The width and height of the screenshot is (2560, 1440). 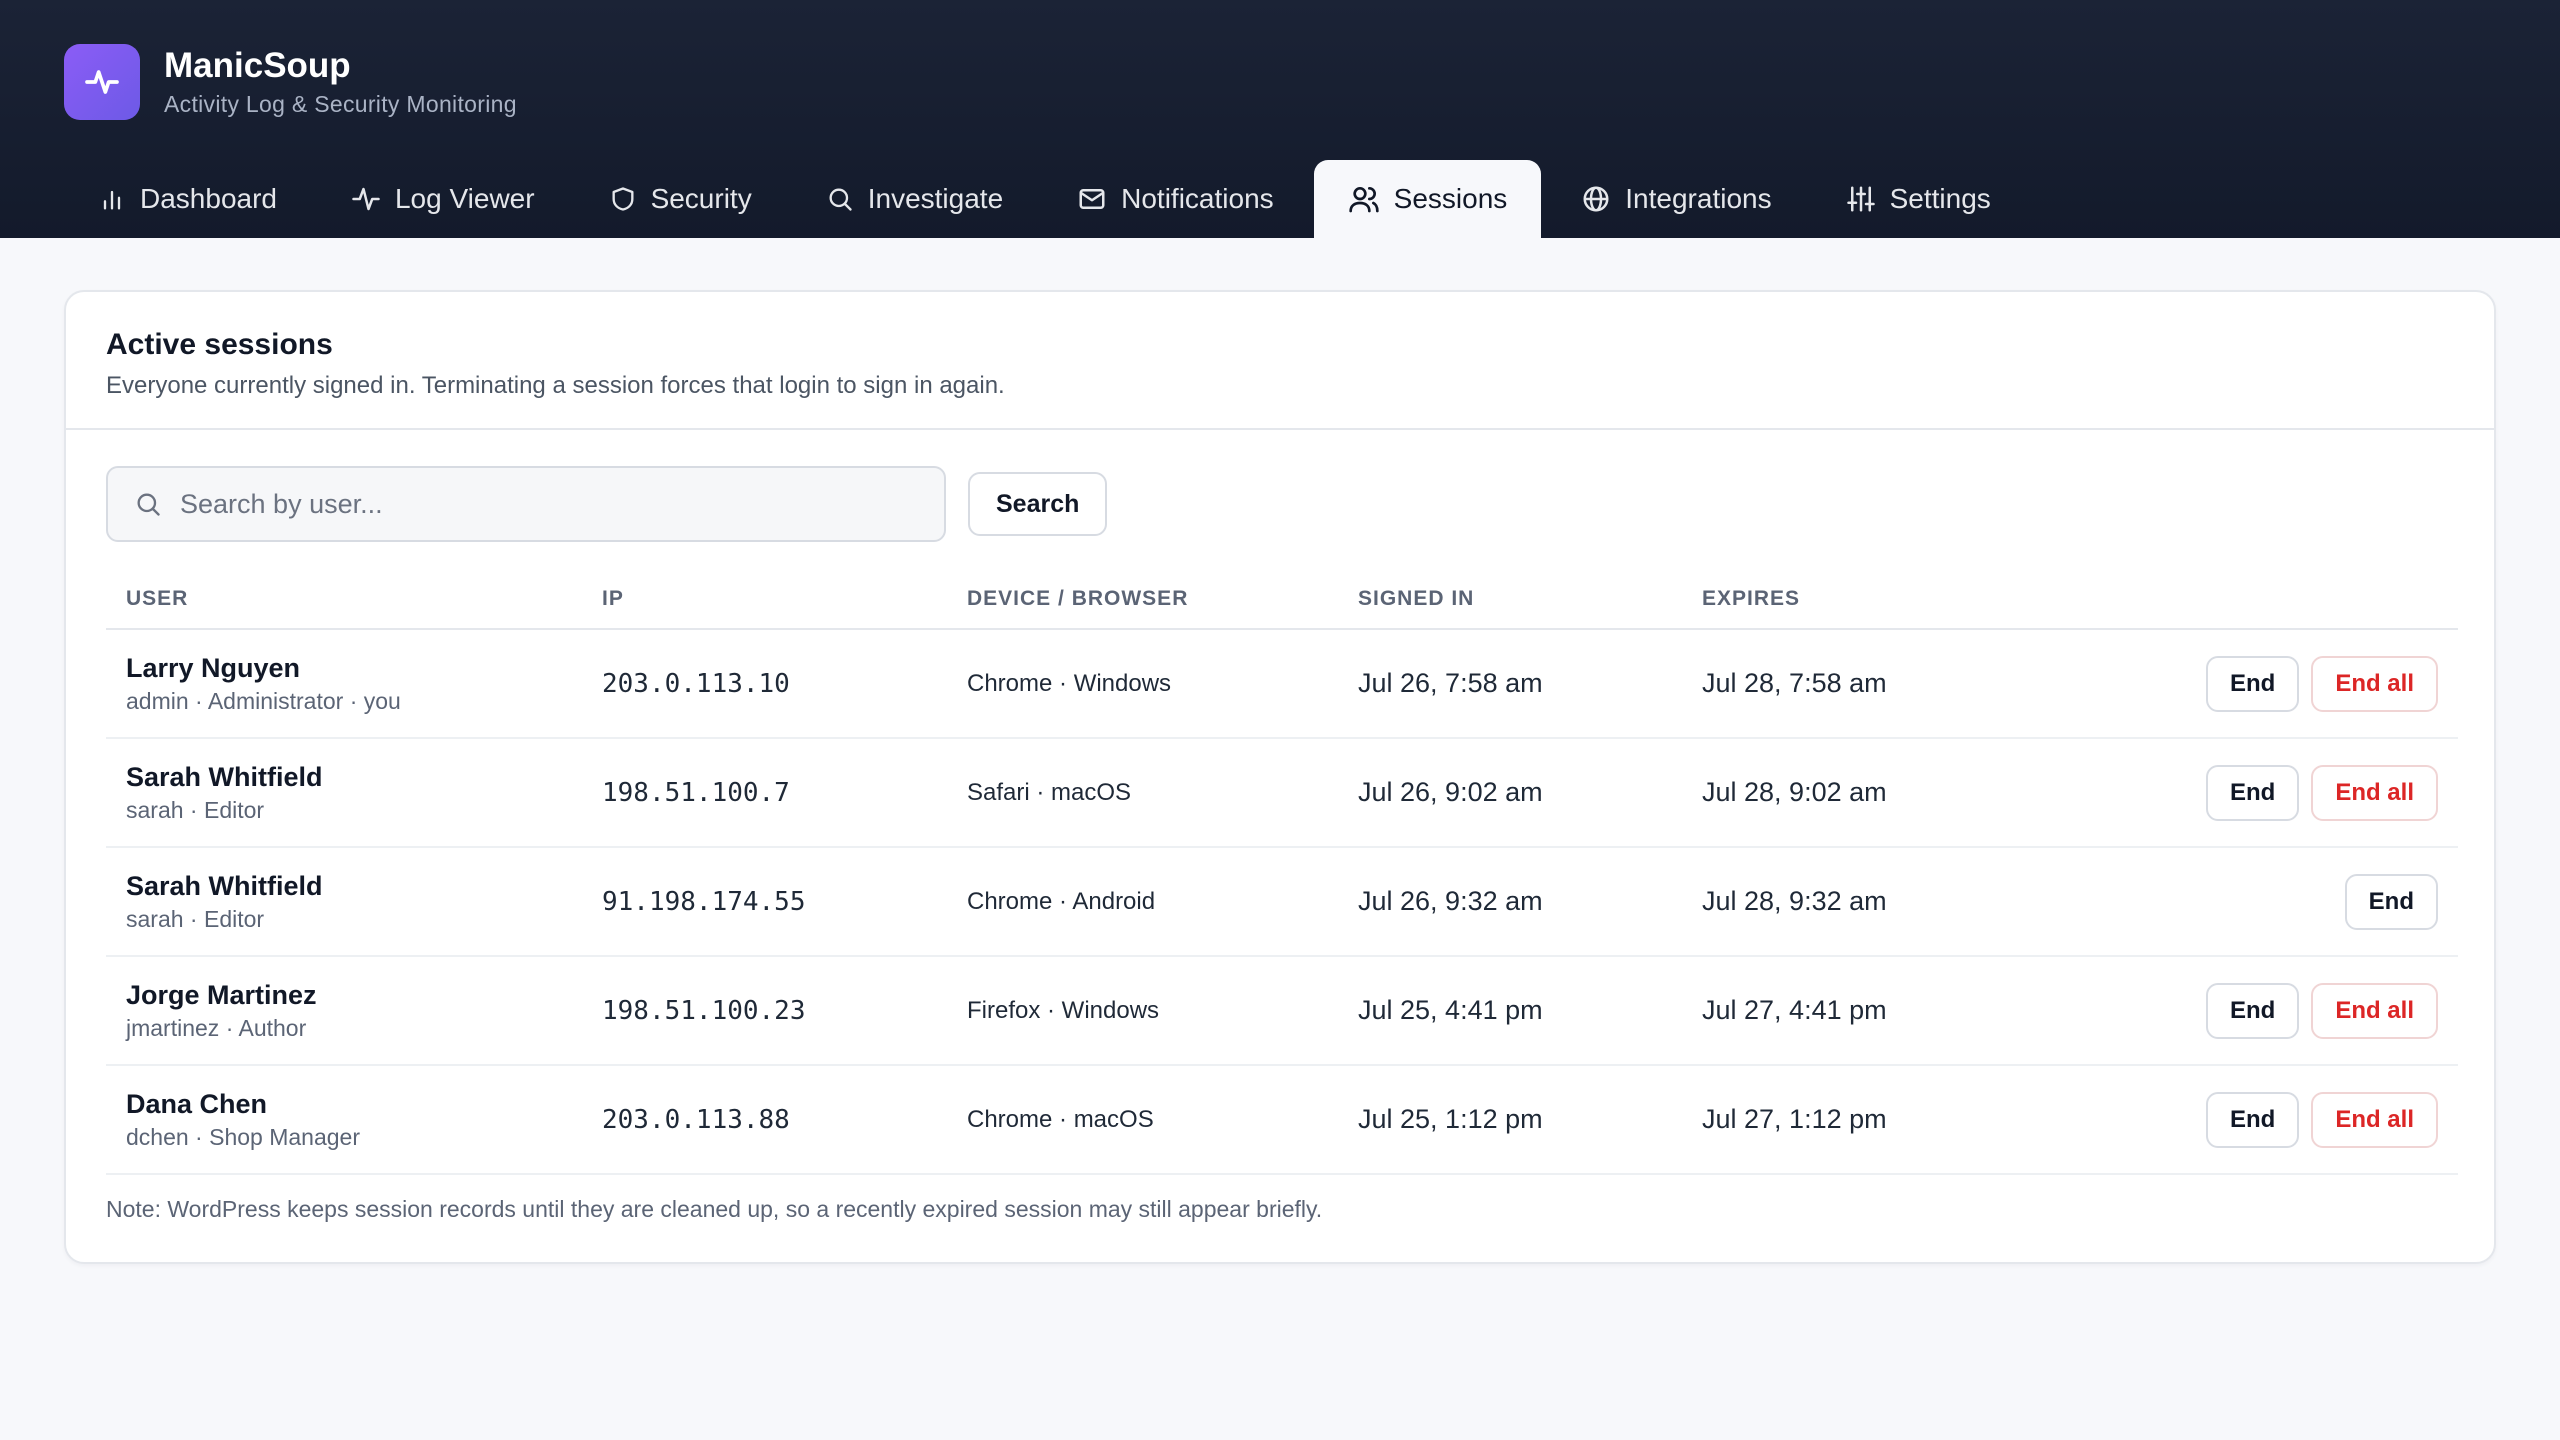 I want to click on col-signed-in: SIGNED IN, so click(x=1416, y=598).